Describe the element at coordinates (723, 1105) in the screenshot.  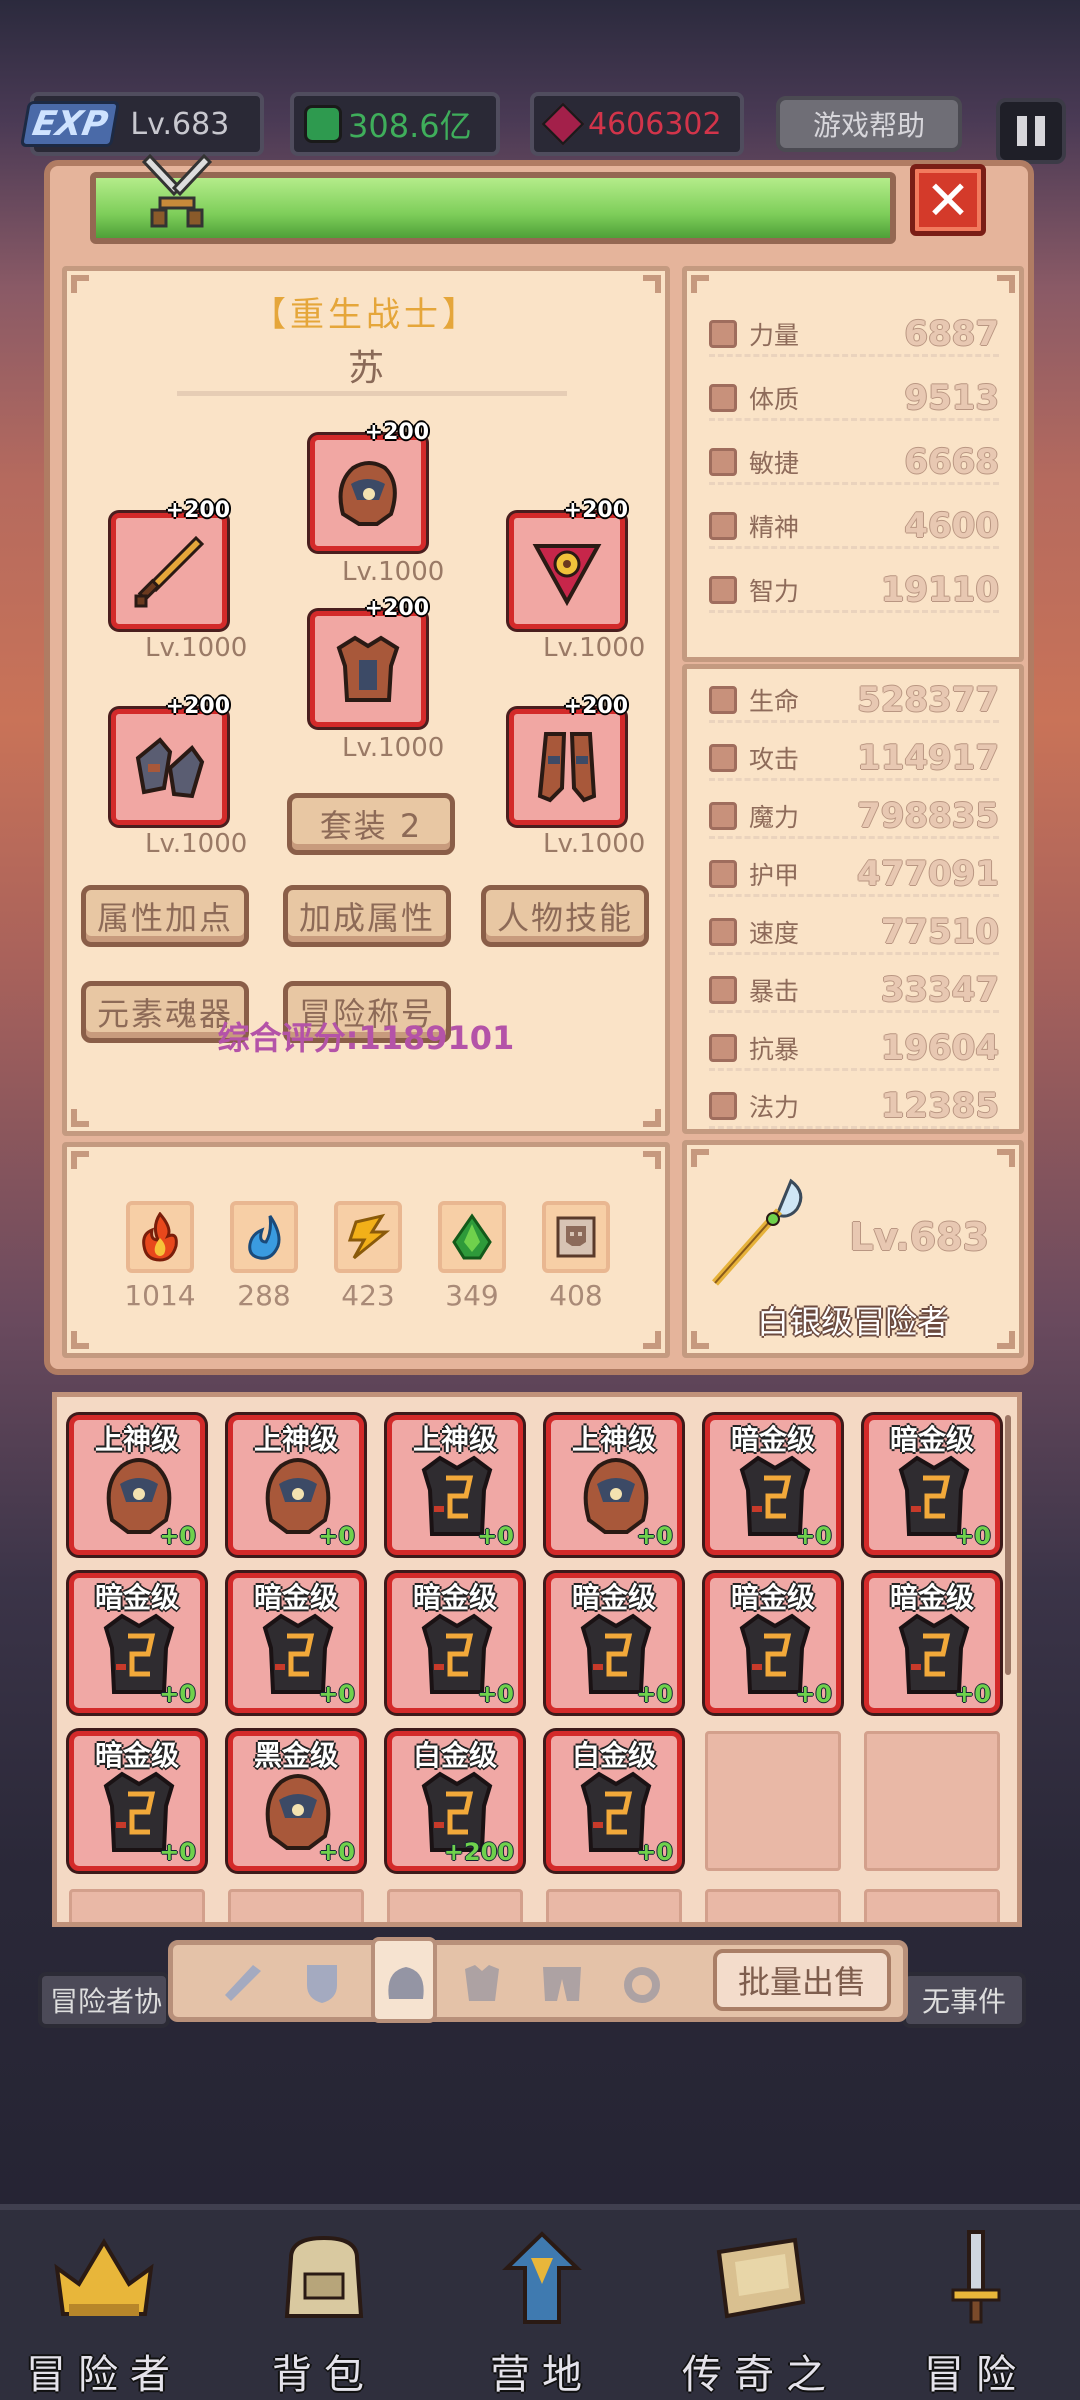
I see `star-icon` at that location.